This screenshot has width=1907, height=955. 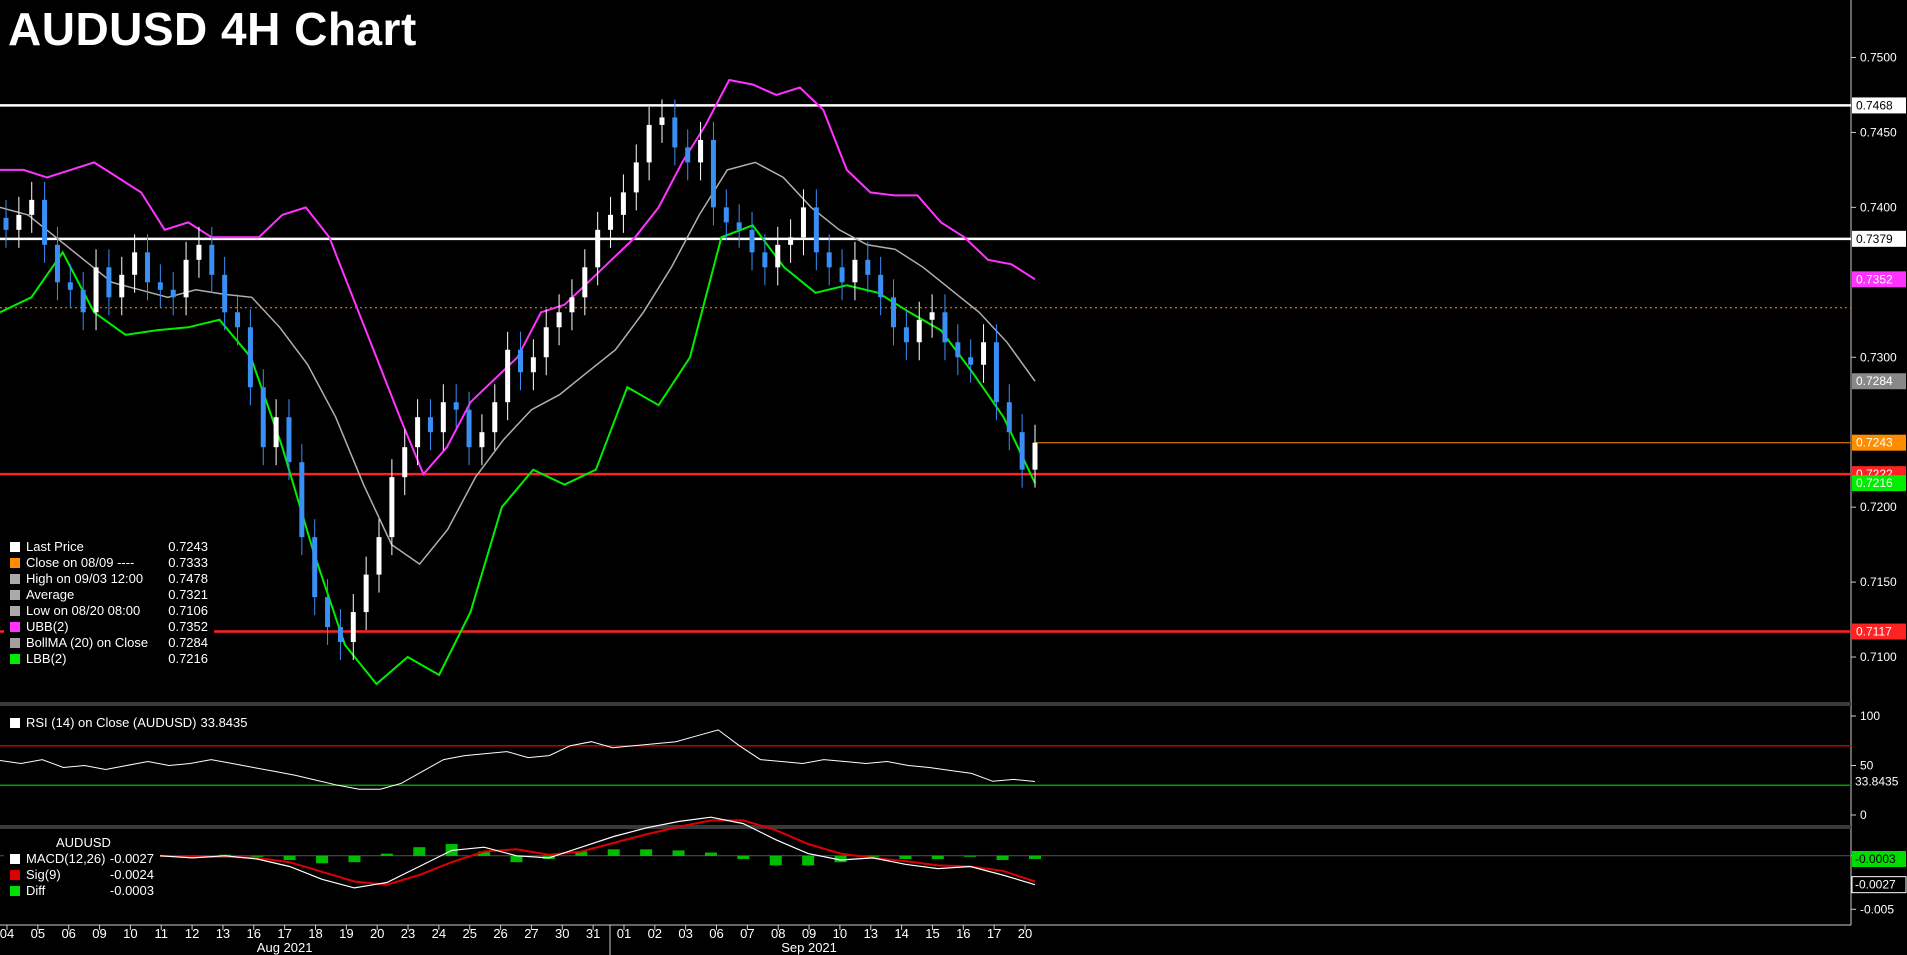 I want to click on rsi-legend-value: 33.8435, so click(x=224, y=722).